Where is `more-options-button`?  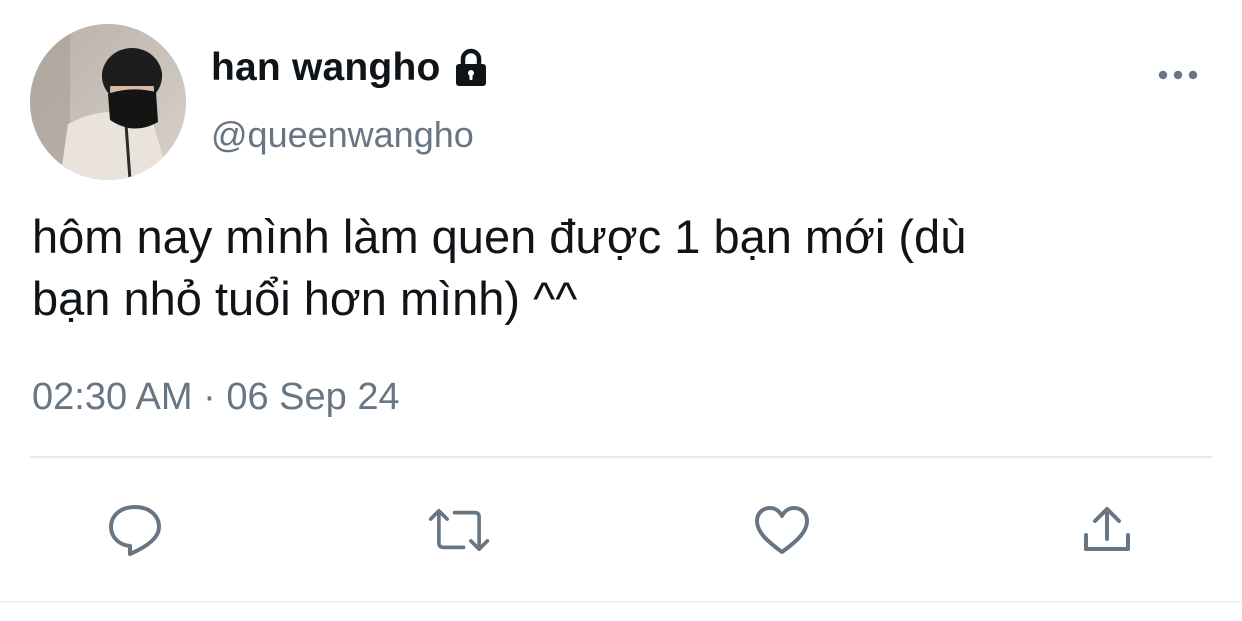 more-options-button is located at coordinates (1178, 75).